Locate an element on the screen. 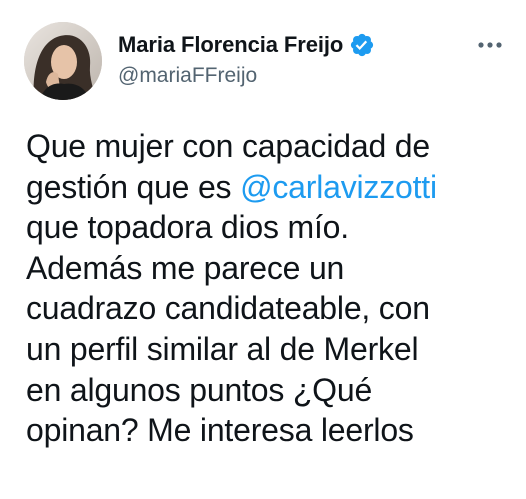  name-row: Maria Florencia Freijo is located at coordinates (246, 45).